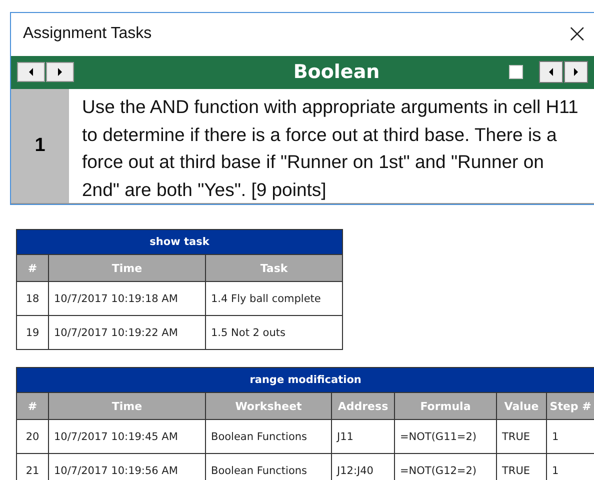 The height and width of the screenshot is (480, 594). I want to click on table-title: show task, so click(179, 242).